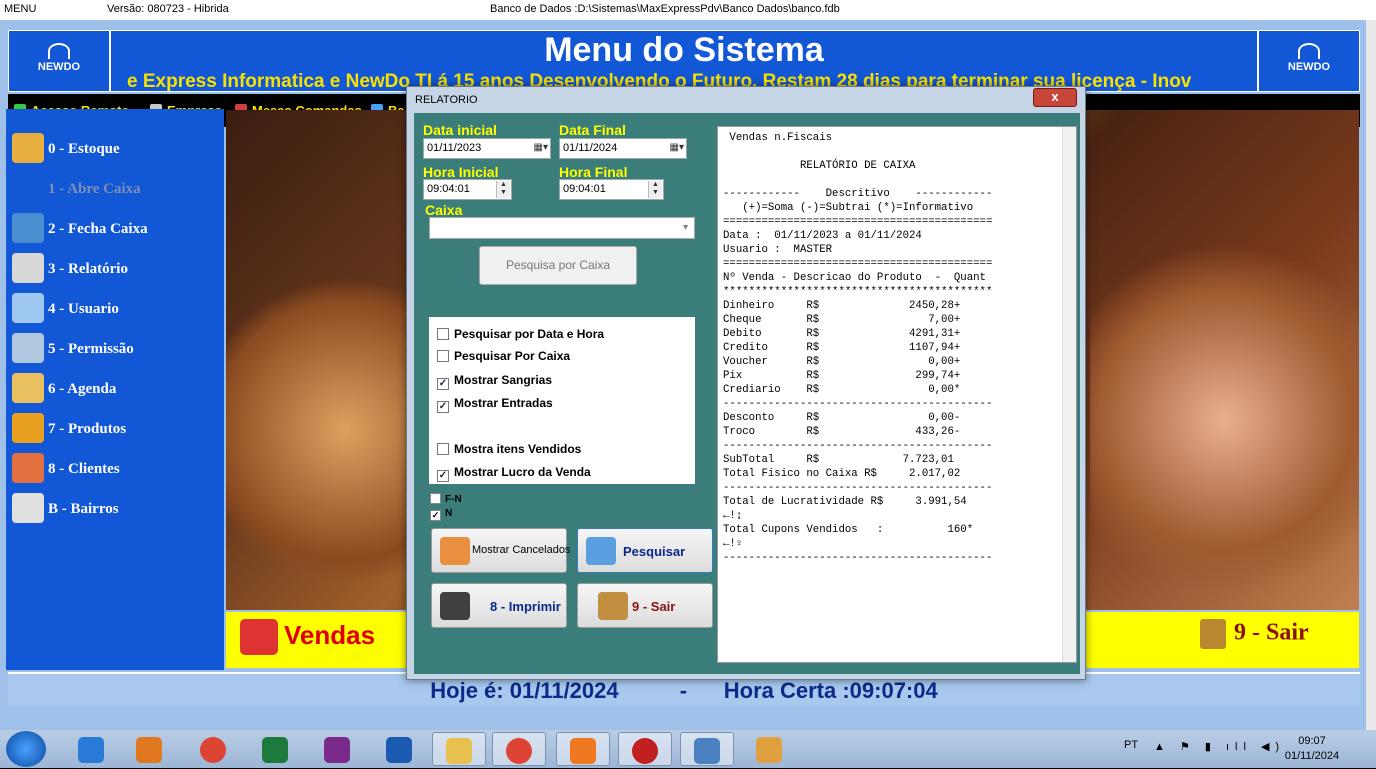 The height and width of the screenshot is (769, 1376). I want to click on windows-taskbar: PT ▲ ⚑ ▮ ıll ◀) 09:07 01/11/2024, so click(688, 749).